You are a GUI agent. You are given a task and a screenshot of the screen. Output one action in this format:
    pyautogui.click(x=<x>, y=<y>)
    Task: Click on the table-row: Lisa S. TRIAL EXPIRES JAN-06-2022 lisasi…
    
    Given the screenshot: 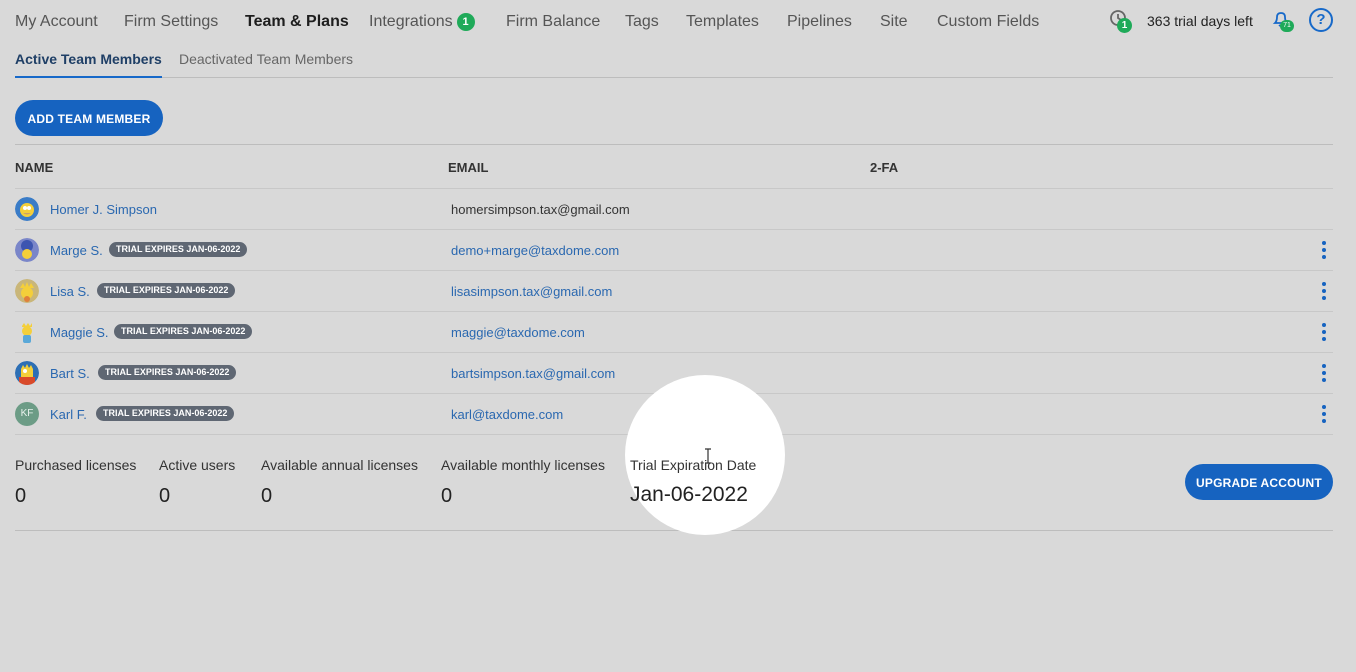 What is the action you would take?
    pyautogui.click(x=674, y=291)
    